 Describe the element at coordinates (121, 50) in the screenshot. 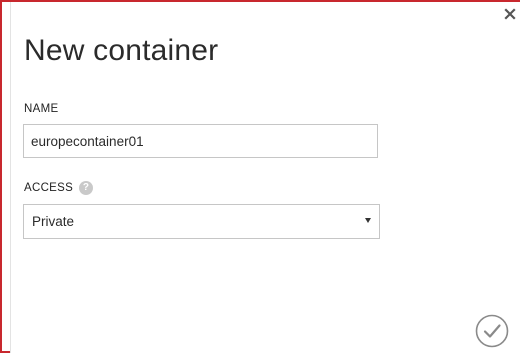

I see `dialog-title: New container` at that location.